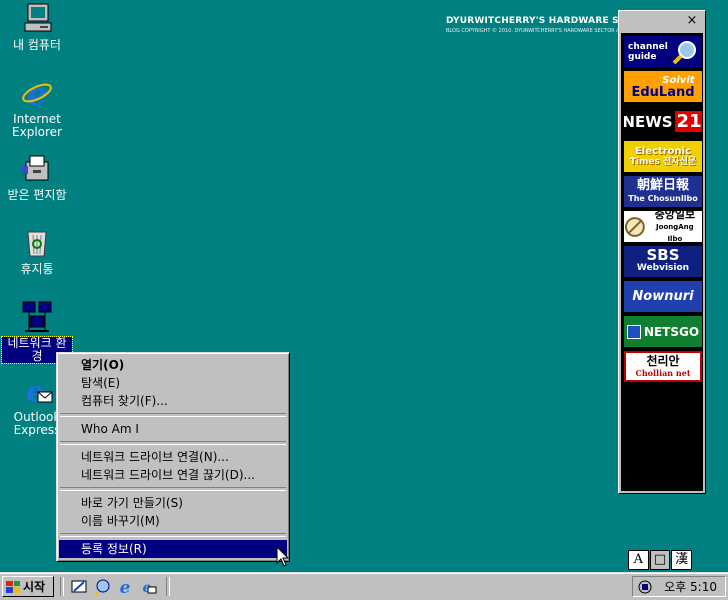  Describe the element at coordinates (682, 560) in the screenshot. I see `ime-hanja-button: 漢` at that location.